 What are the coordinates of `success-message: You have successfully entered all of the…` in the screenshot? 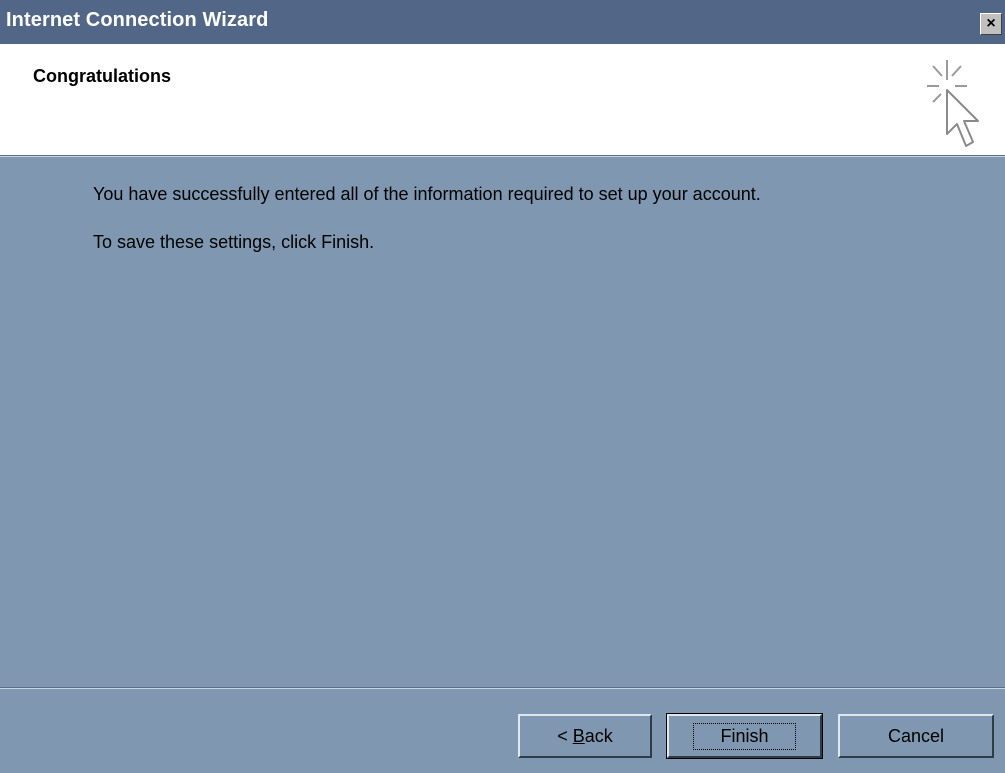 It's located at (427, 194).